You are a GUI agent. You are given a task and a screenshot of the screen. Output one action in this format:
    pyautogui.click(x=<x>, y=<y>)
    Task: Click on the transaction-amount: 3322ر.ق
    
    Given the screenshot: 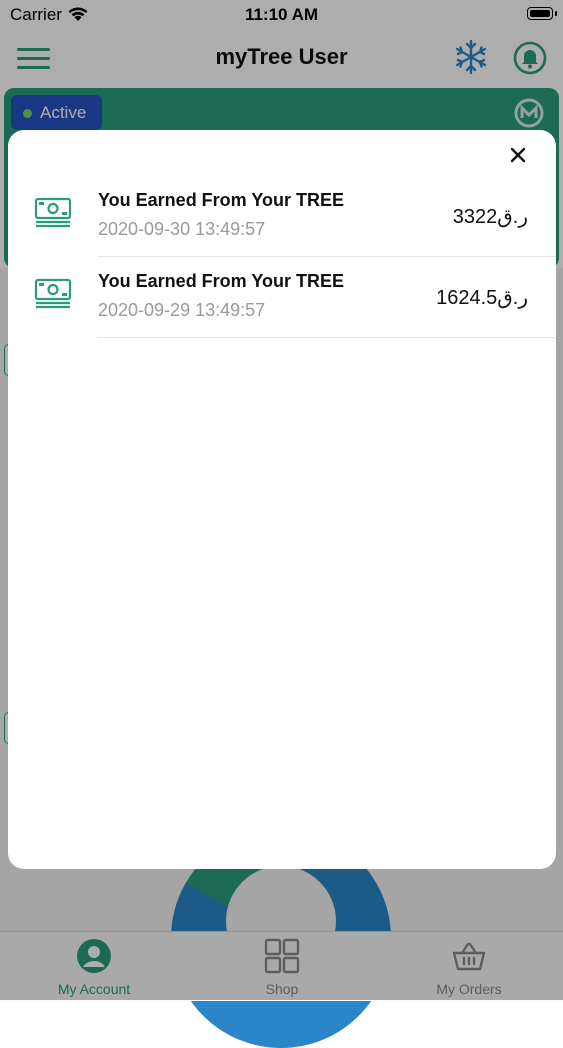 What is the action you would take?
    pyautogui.click(x=490, y=217)
    